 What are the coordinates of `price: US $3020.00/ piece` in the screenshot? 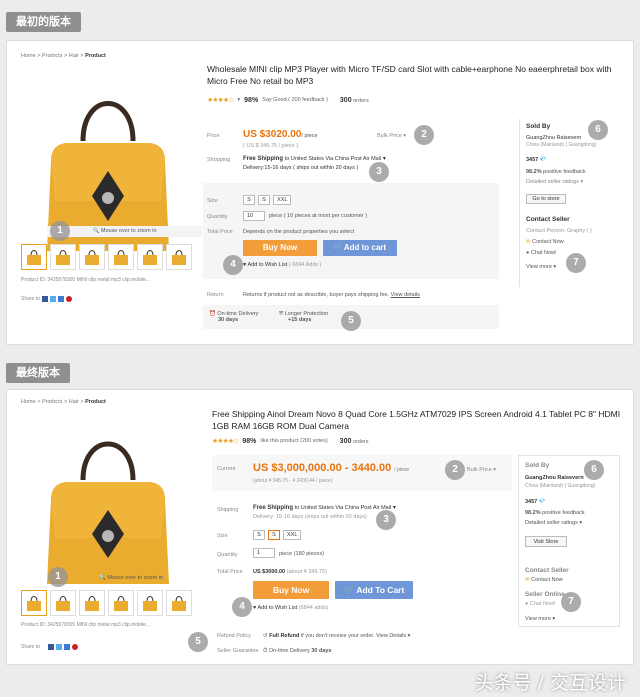 It's located at (280, 134).